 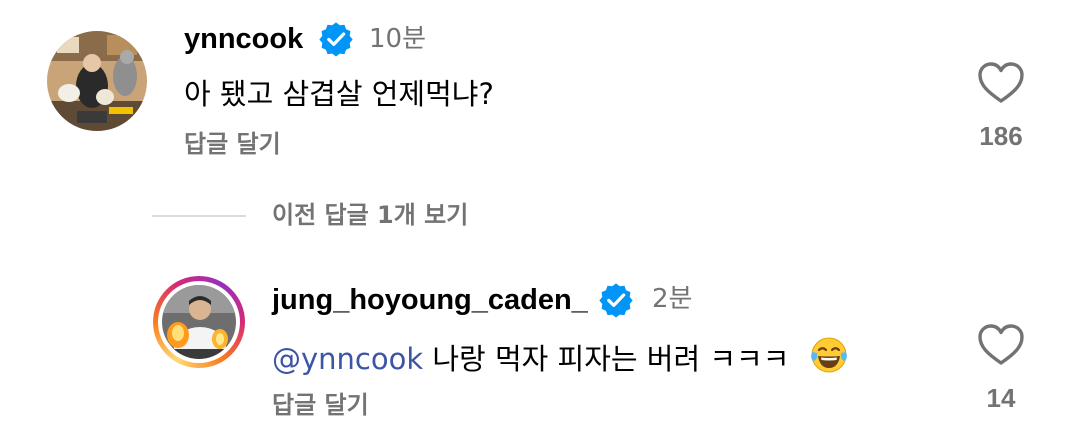 What do you see at coordinates (672, 299) in the screenshot?
I see `reply-time: 2분` at bounding box center [672, 299].